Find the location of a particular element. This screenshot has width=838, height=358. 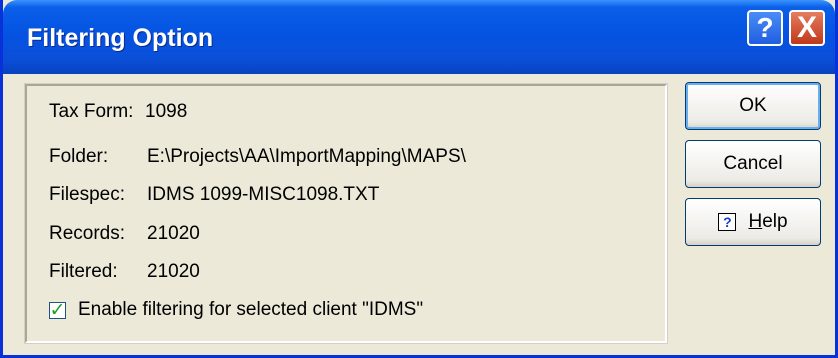

help-mnemonic: H is located at coordinates (755, 221).